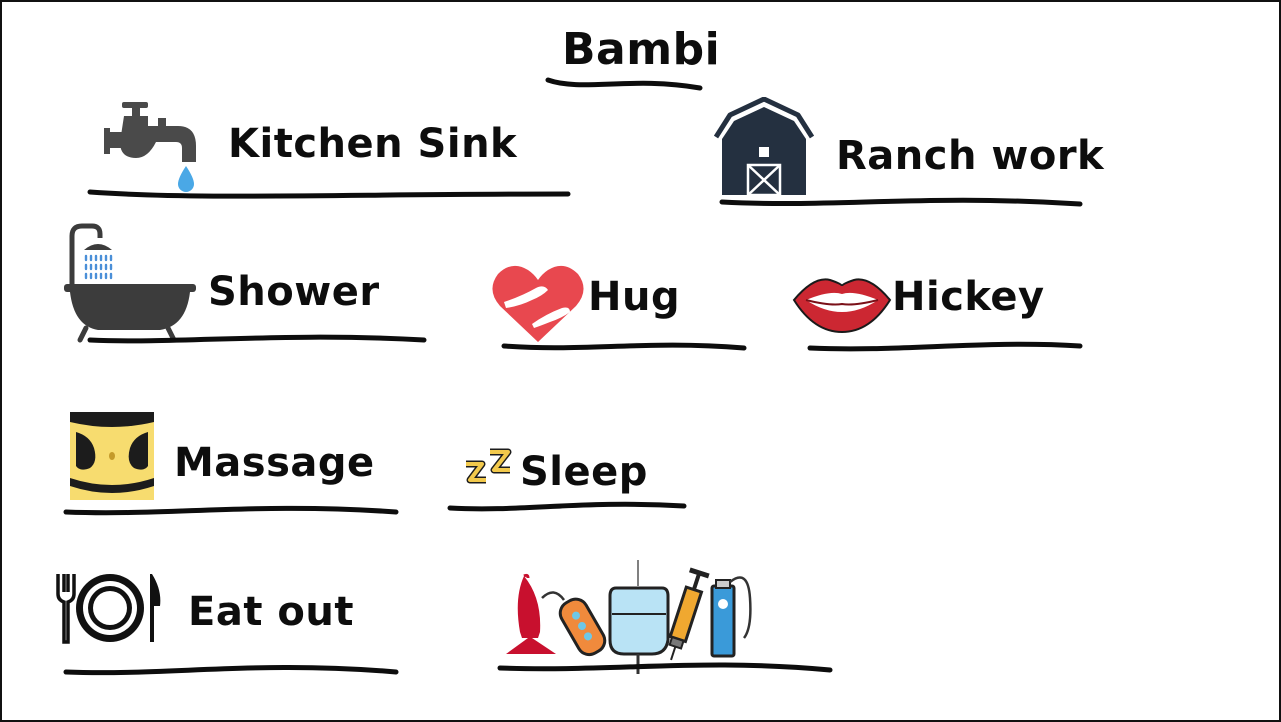 The width and height of the screenshot is (1281, 722). Describe the element at coordinates (294, 292) in the screenshot. I see `item-label-shower: Shower` at that location.